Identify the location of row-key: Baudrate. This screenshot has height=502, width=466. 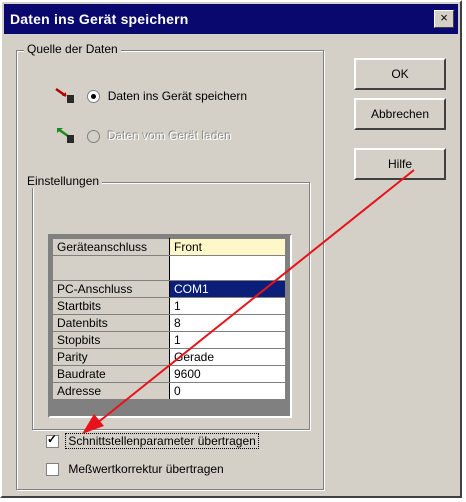
(111, 374).